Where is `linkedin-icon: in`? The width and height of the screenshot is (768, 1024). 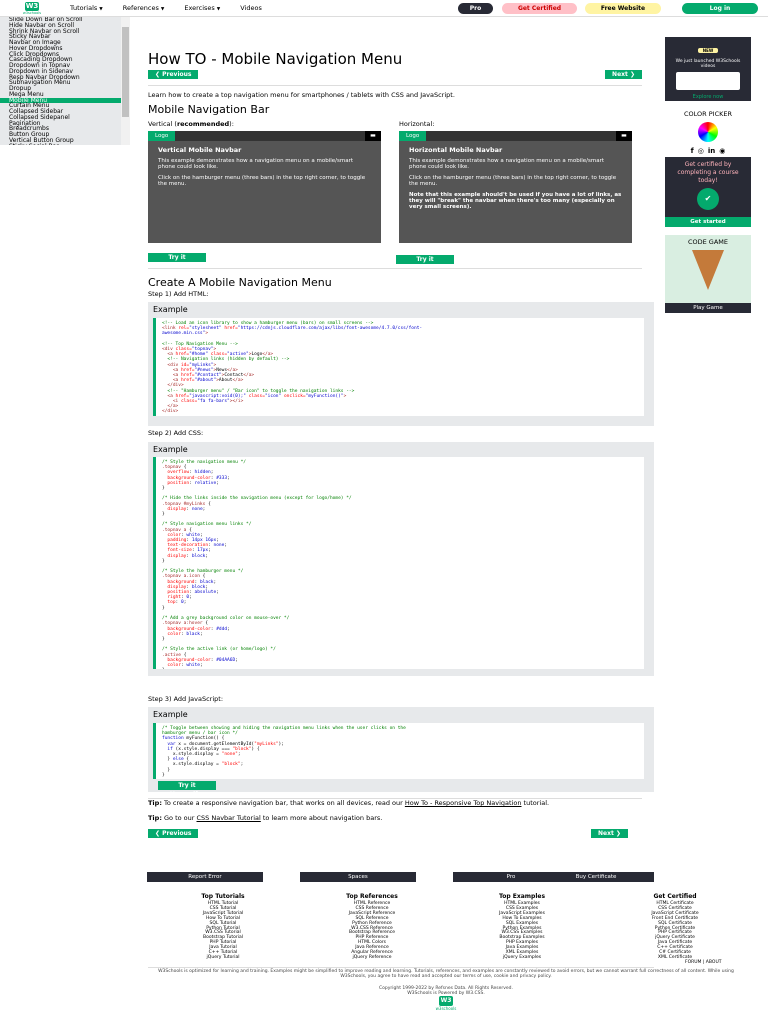 linkedin-icon: in is located at coordinates (711, 151).